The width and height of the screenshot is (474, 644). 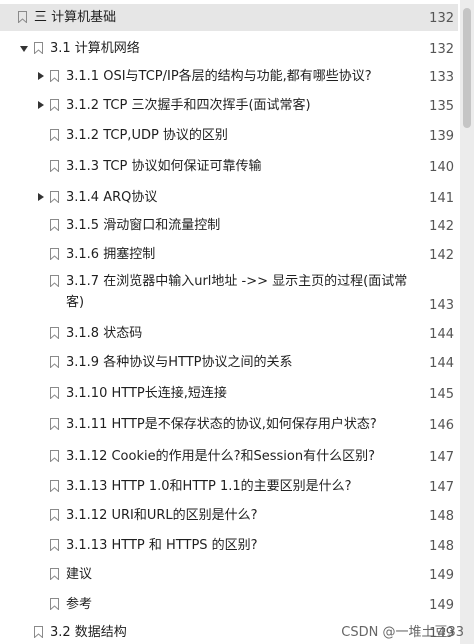 I want to click on toc-item-label: 3.1.13 HTTP 和 HTTPS 的区别?, so click(x=162, y=545).